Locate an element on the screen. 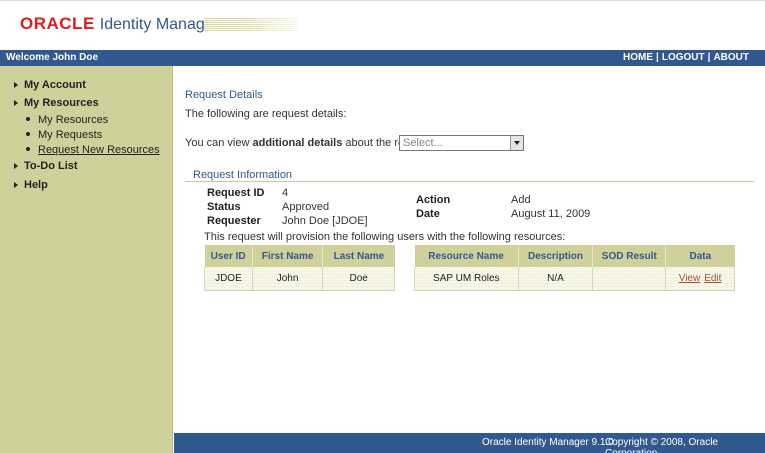 This screenshot has height=453, width=765. top-bar: Welcome John Doe HOME | LOGOUT | ABOUT is located at coordinates (382, 58).